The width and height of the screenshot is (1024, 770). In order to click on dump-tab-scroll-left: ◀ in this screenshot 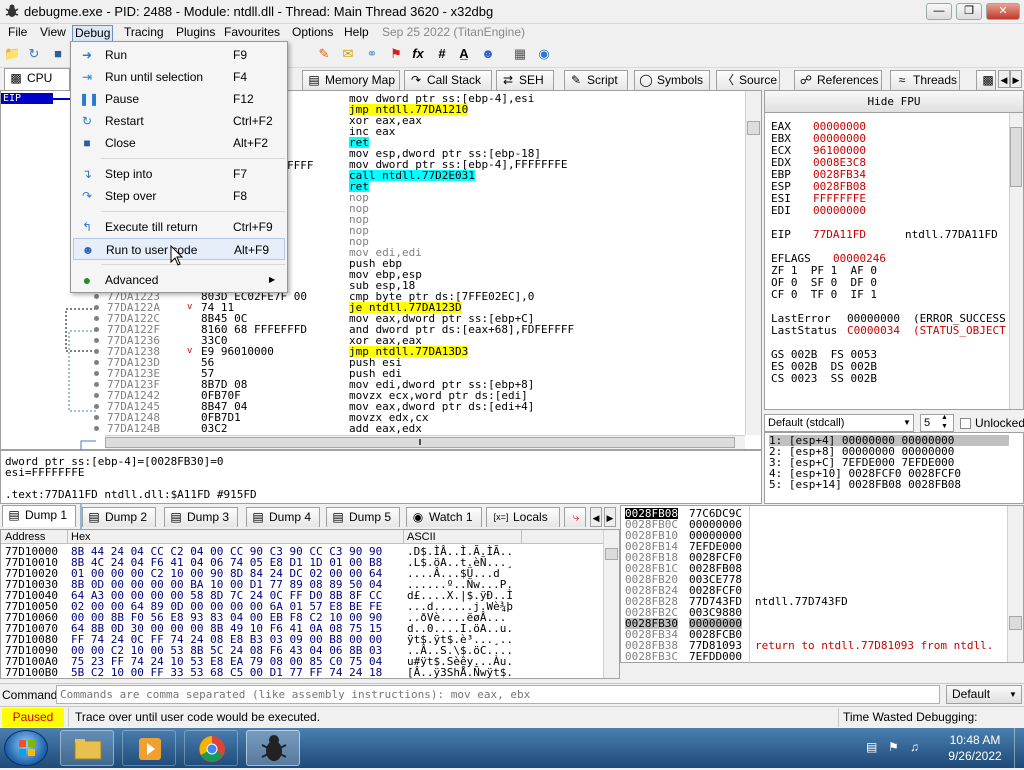, I will do `click(596, 517)`.